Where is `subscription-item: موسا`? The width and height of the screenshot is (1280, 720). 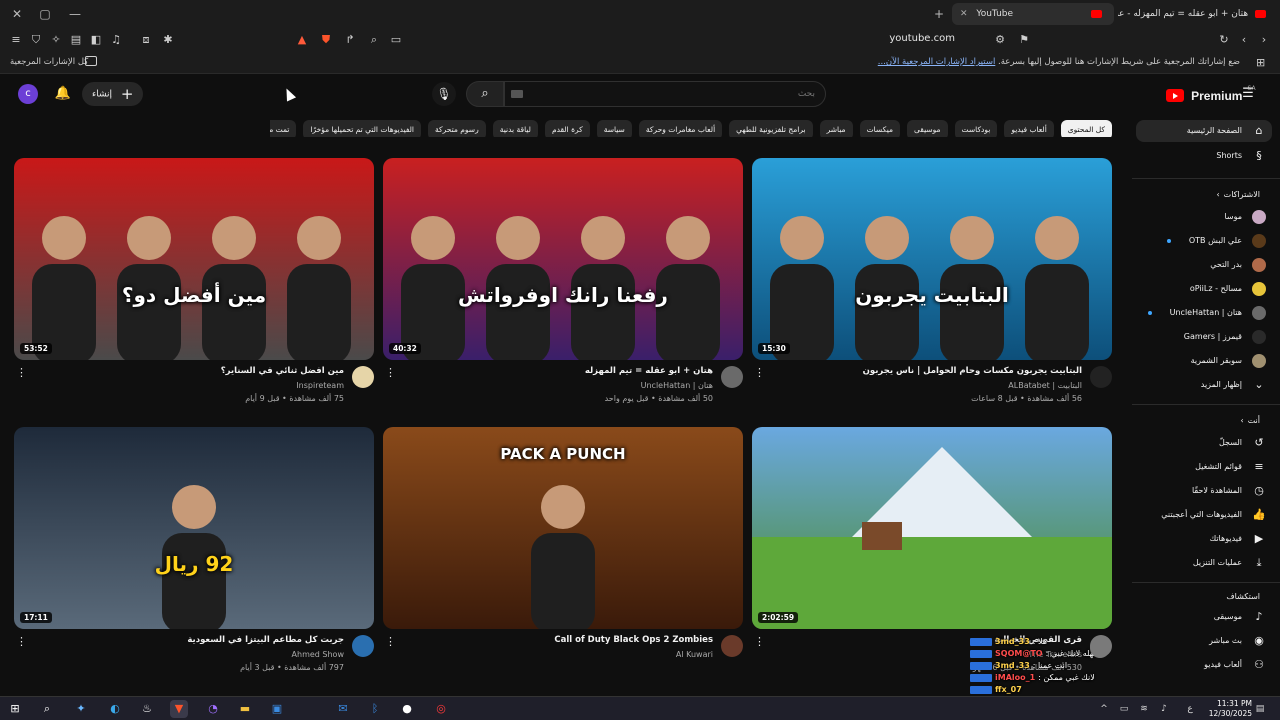 subscription-item: موسا is located at coordinates (1204, 217).